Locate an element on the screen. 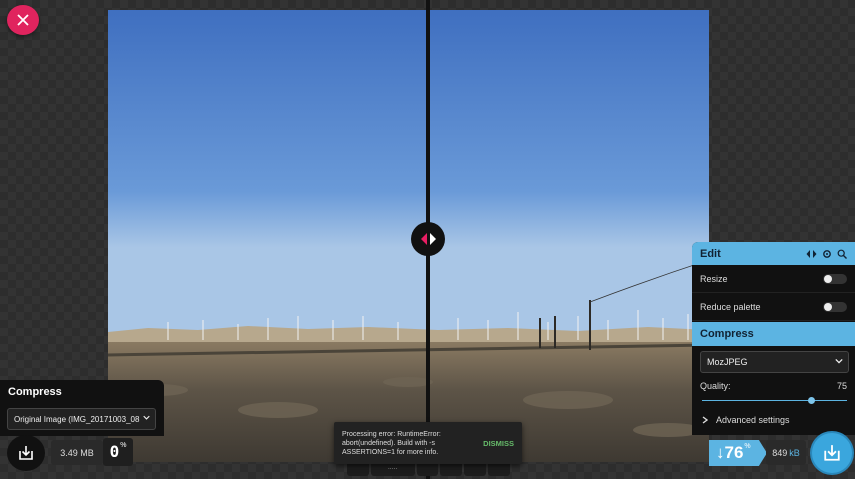  source-codec-select: Original Image (IMG_20171003_08 is located at coordinates (81, 419).